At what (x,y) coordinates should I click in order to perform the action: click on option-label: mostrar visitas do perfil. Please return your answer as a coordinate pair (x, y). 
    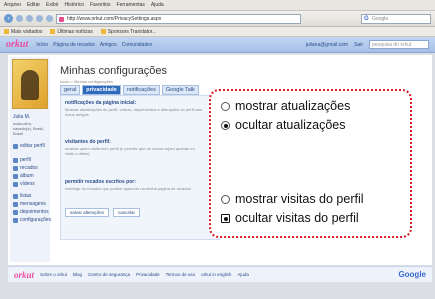
    Looking at the image, I should click on (299, 199).